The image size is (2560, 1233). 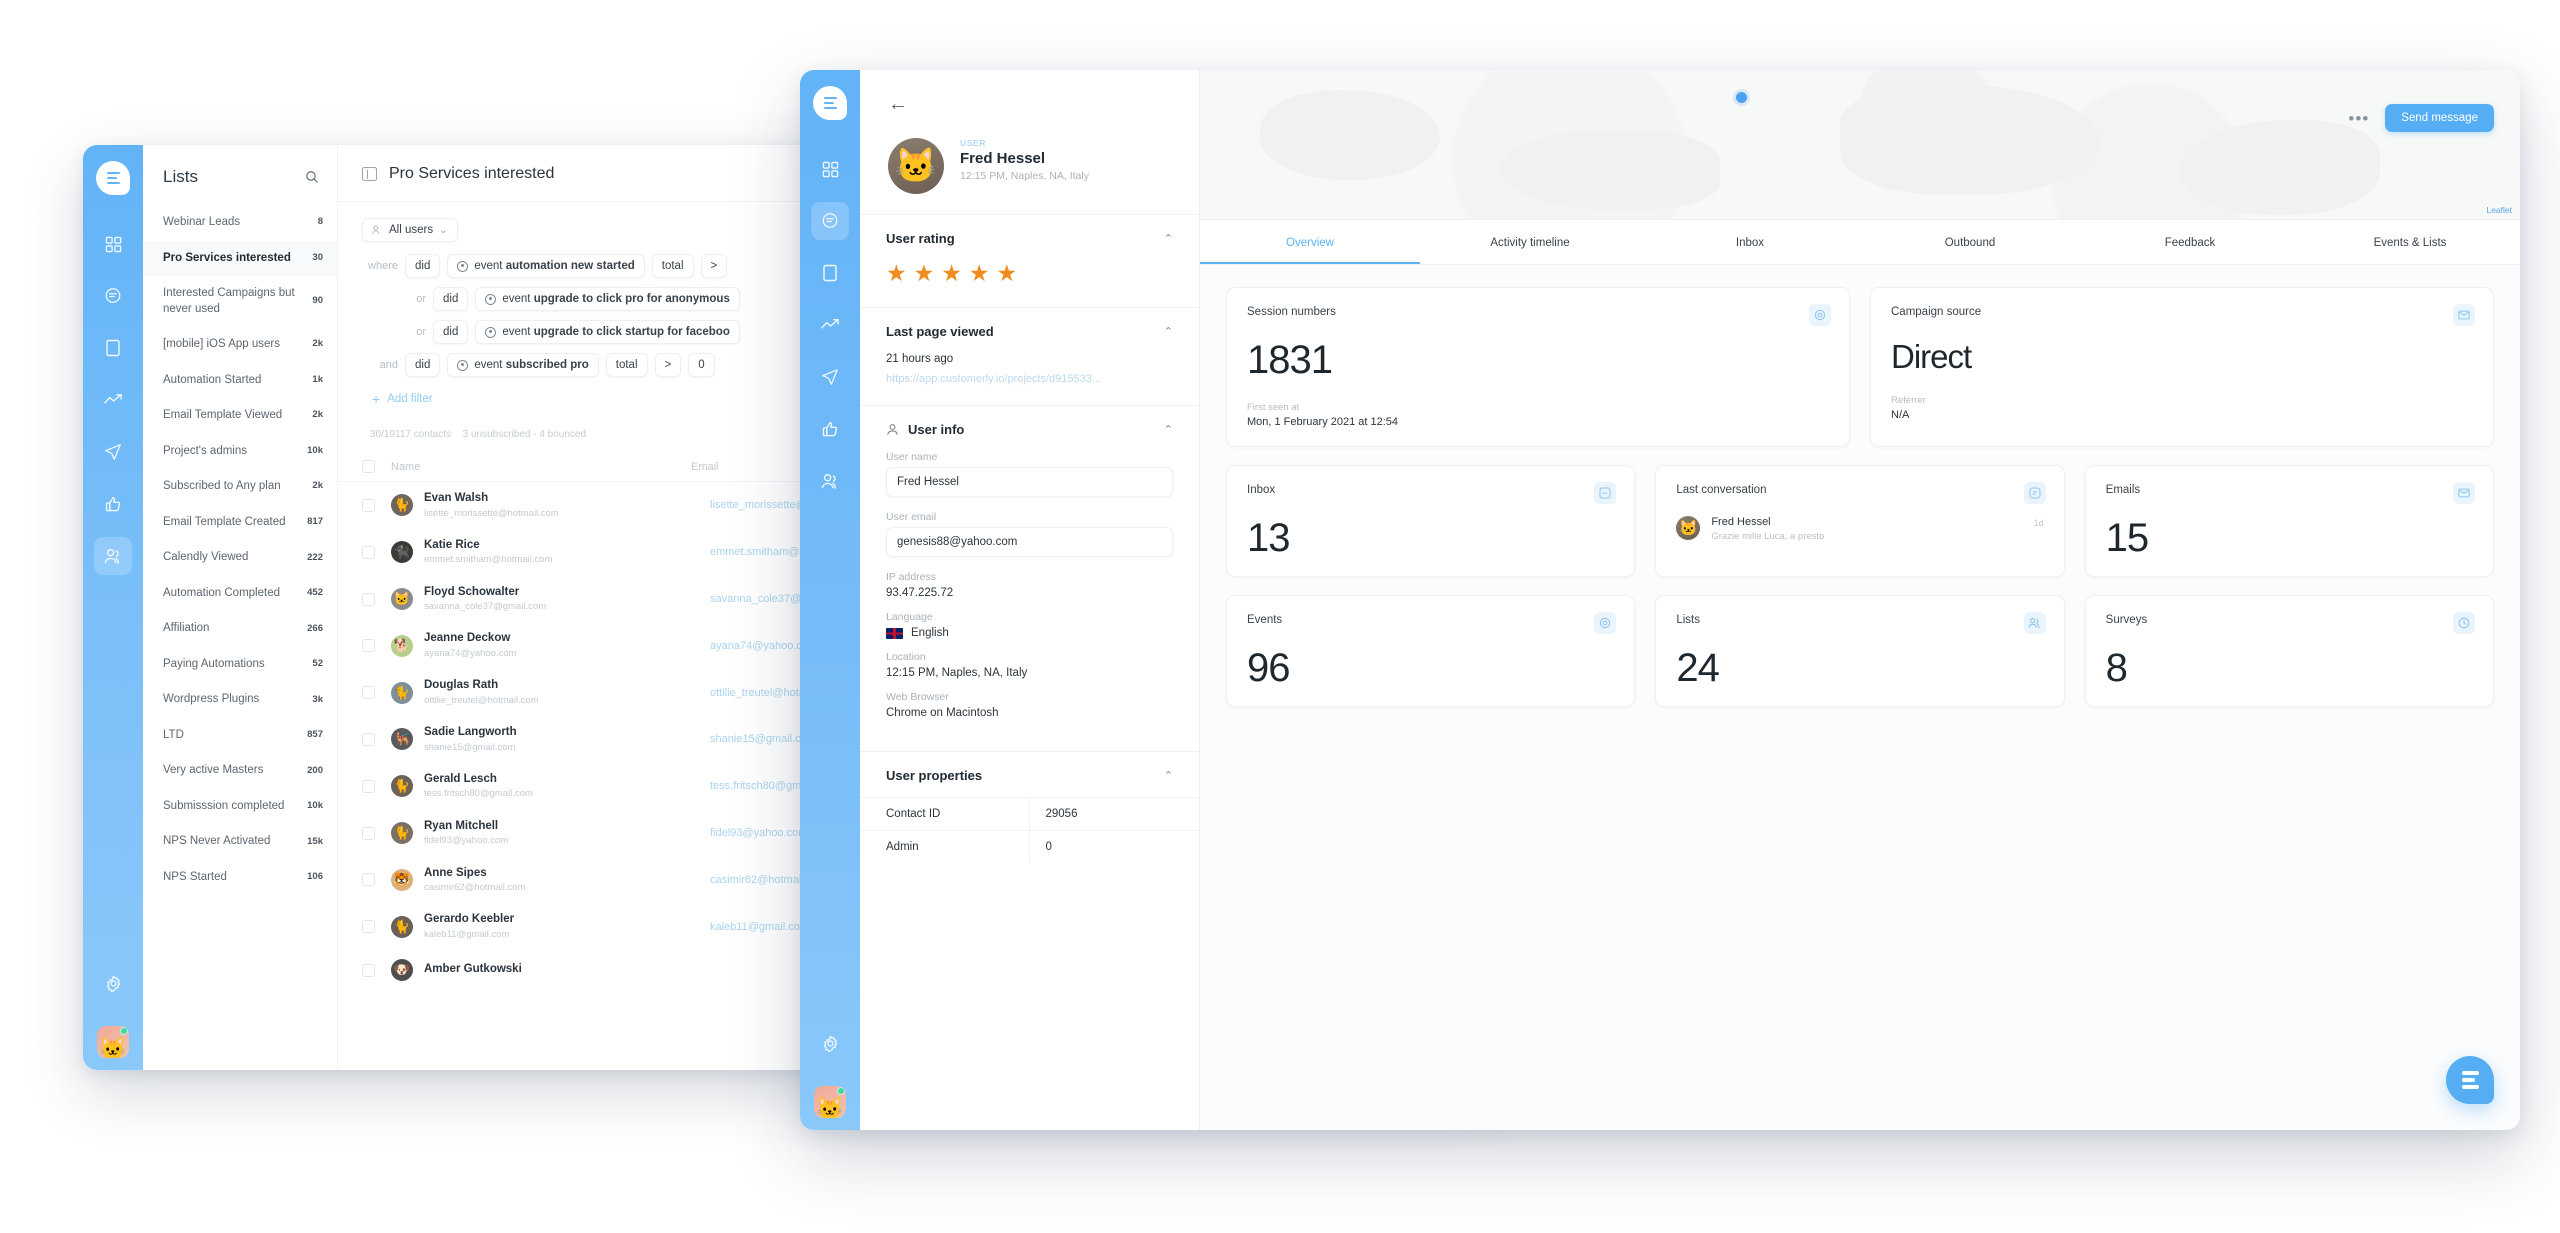 I want to click on customerly-logo-icon, so click(x=830, y=103).